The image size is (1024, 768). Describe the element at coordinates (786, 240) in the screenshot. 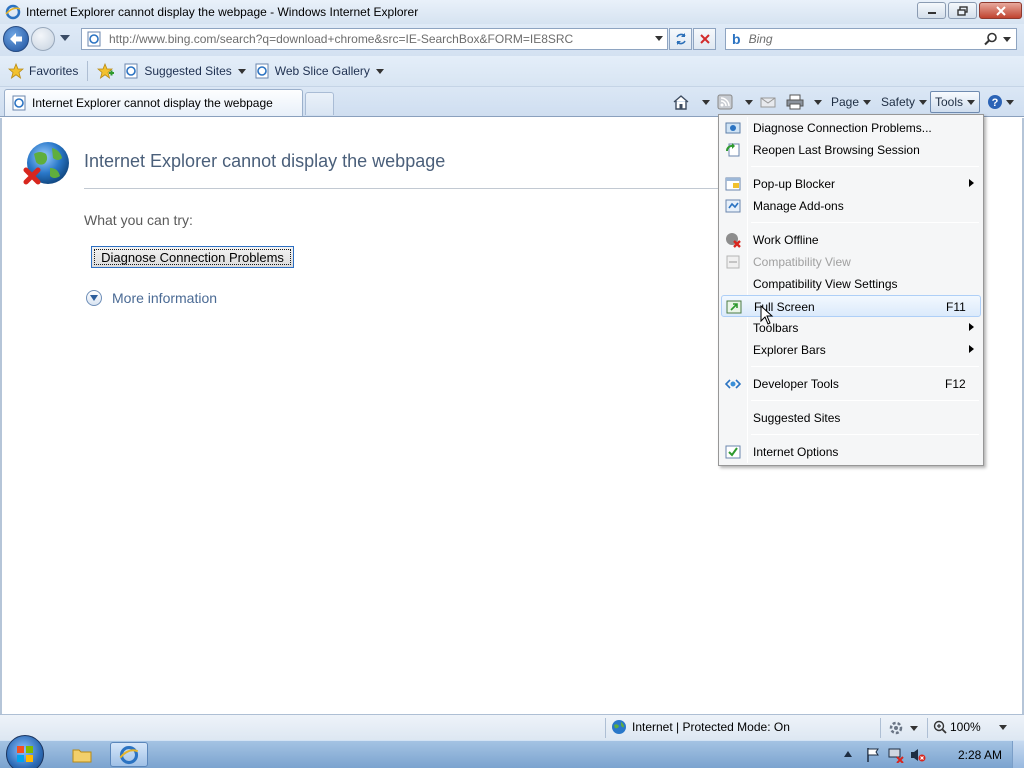

I see `menu-item-label: Work Offline` at that location.